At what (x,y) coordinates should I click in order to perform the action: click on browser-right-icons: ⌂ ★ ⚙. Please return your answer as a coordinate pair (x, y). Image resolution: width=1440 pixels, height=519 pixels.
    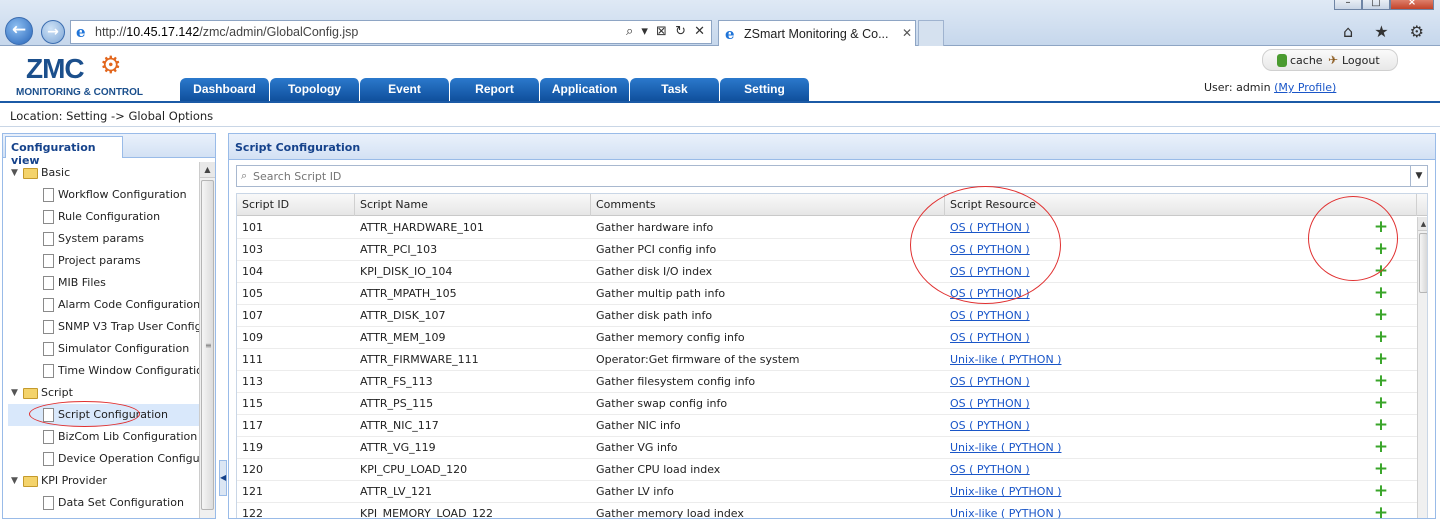
    Looking at the image, I should click on (1387, 31).